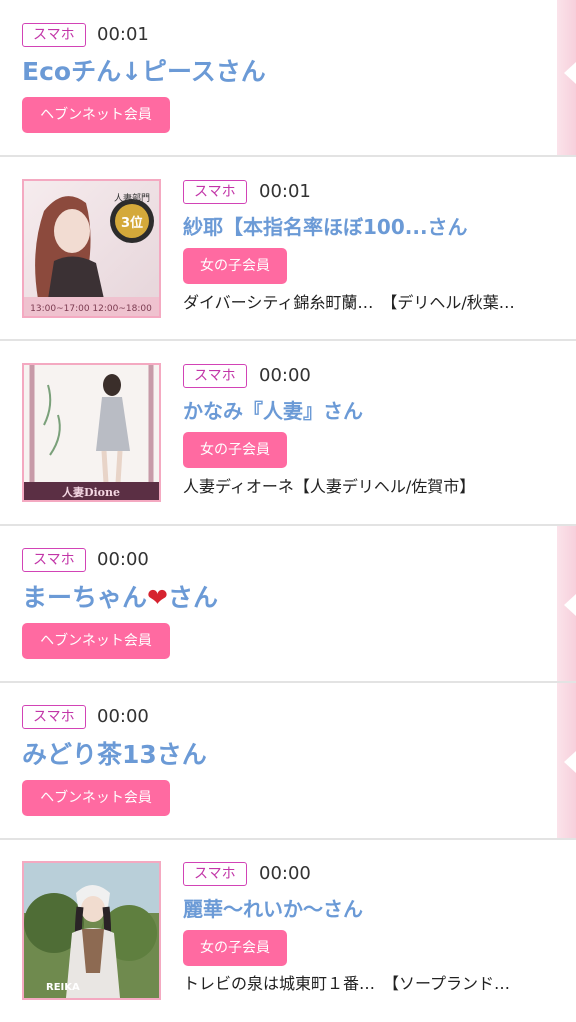 The width and height of the screenshot is (576, 1022). Describe the element at coordinates (157, 597) in the screenshot. I see `heart-icon: ❤` at that location.